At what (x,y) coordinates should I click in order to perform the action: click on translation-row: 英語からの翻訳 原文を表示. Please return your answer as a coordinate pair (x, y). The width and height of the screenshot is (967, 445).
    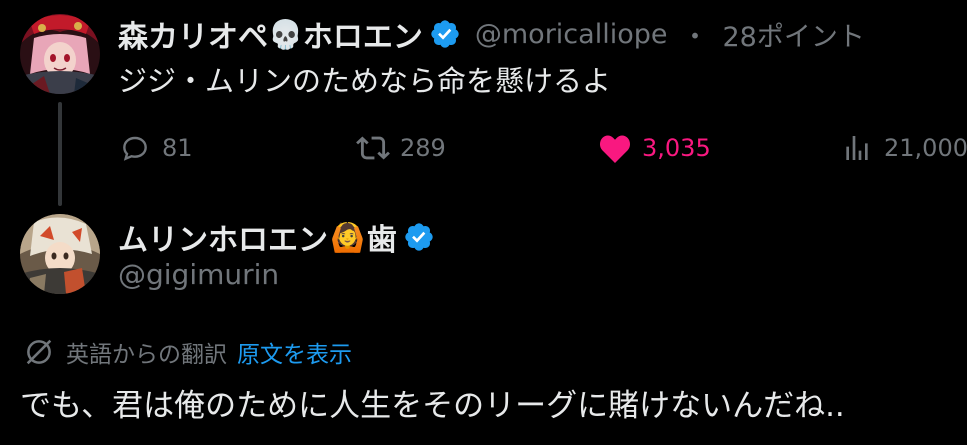
    Looking at the image, I should click on (187, 352).